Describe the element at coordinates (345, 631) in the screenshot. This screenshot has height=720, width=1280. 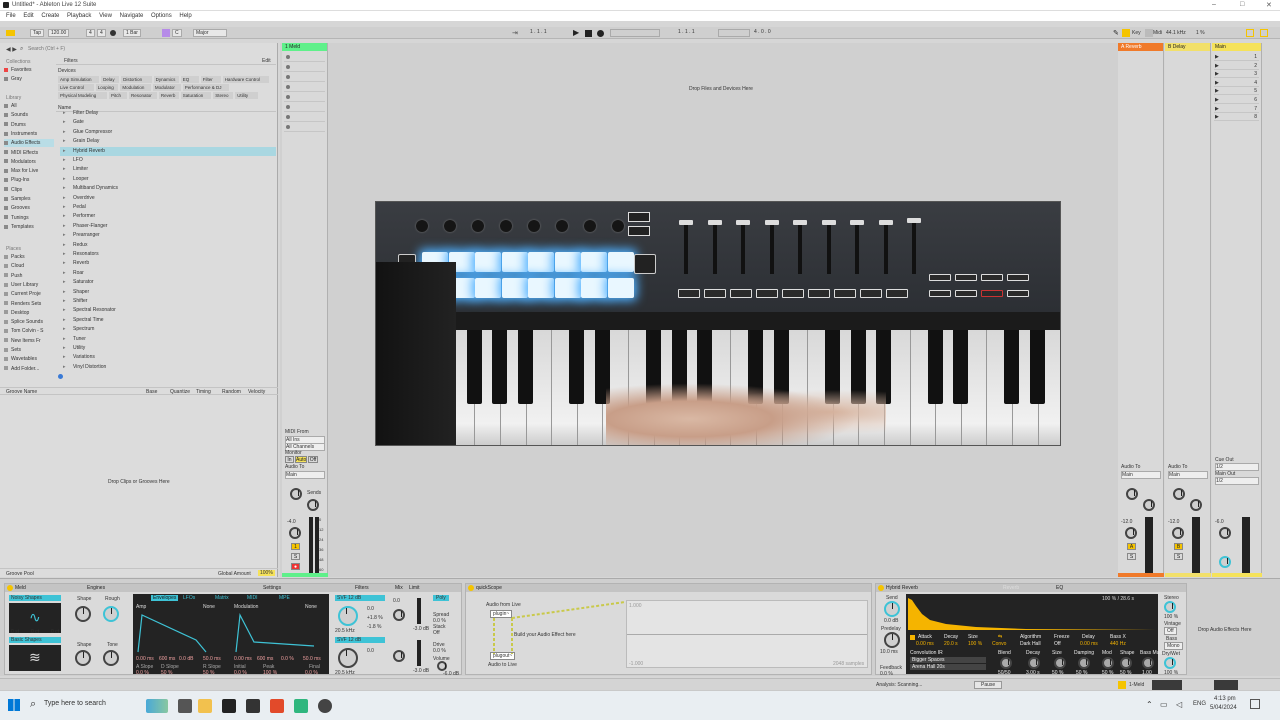
I see `filter-a-freq: 20.5 kHz` at that location.